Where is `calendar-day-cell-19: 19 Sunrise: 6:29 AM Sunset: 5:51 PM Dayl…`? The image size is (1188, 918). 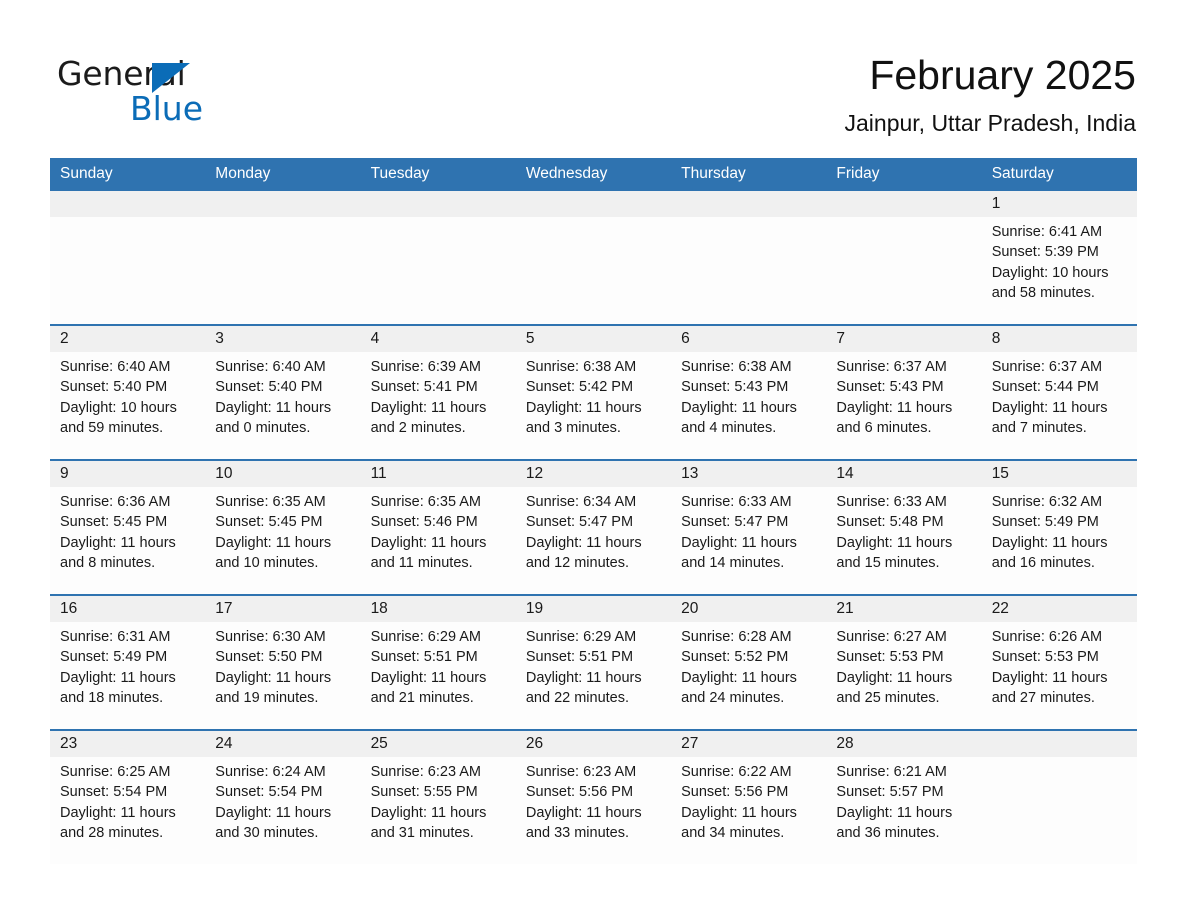 calendar-day-cell-19: 19 Sunrise: 6:29 AM Sunset: 5:51 PM Dayl… is located at coordinates (593, 662).